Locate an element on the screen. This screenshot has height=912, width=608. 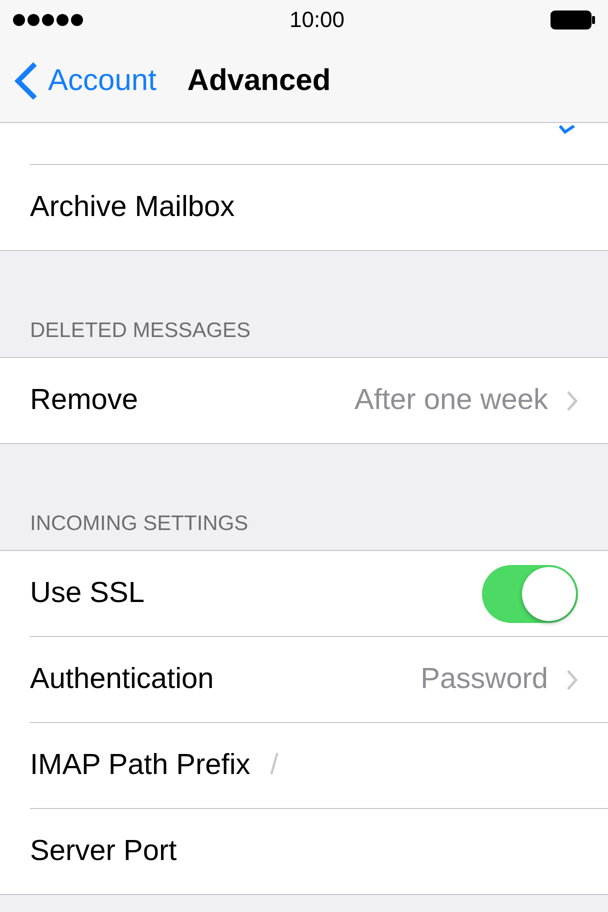
chevron-left-icon is located at coordinates (26, 81).